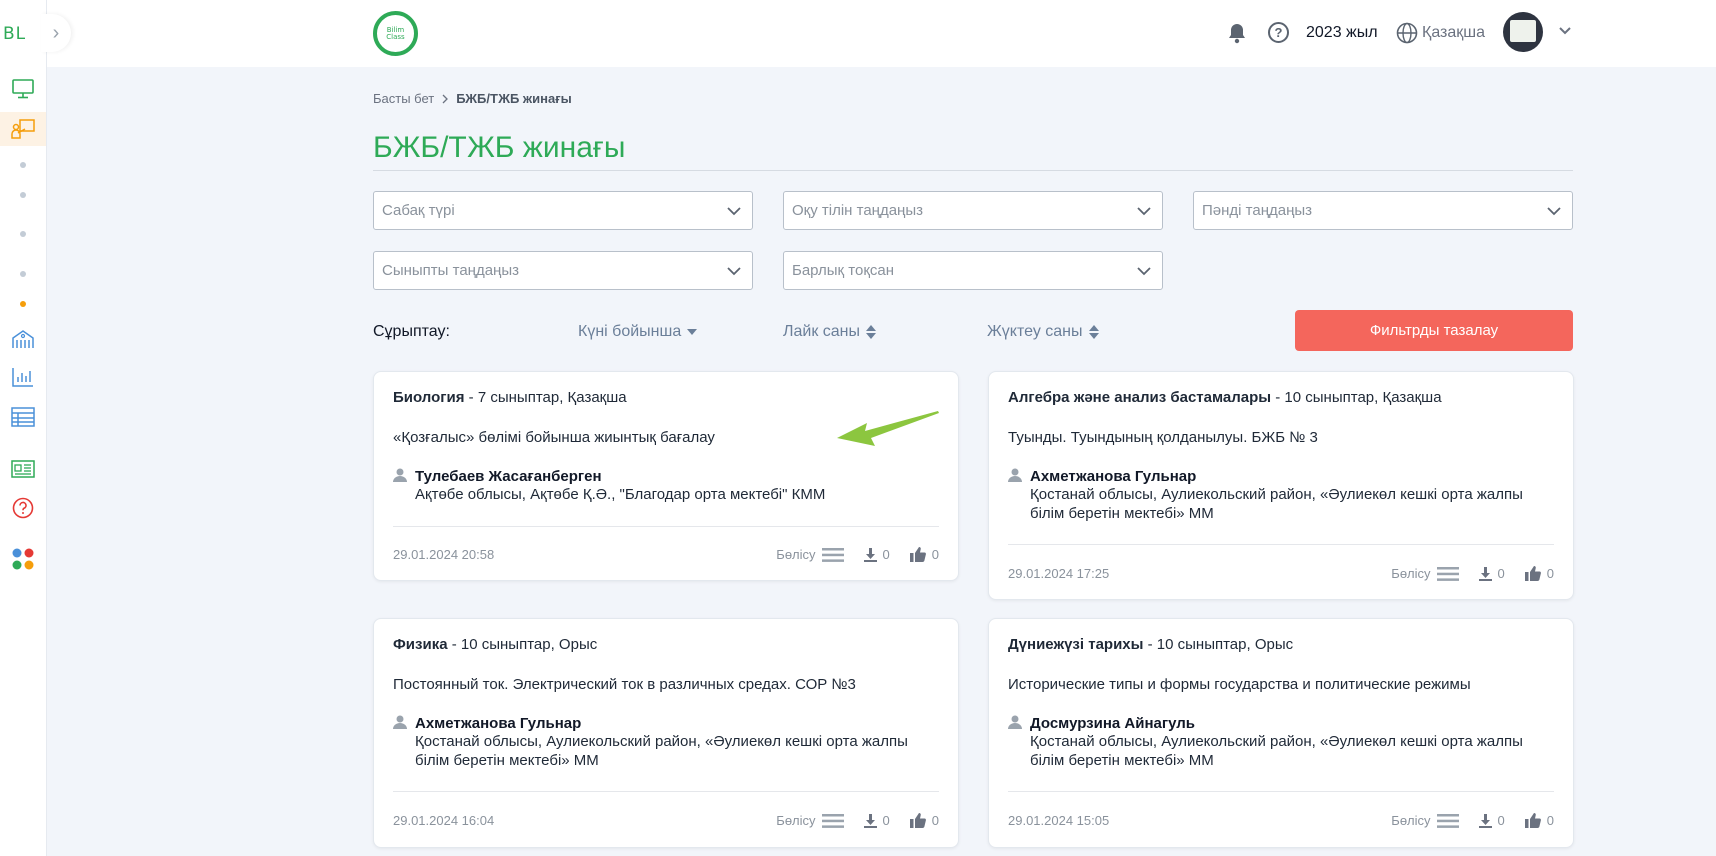  I want to click on sort-by-likes: Лайк саны, so click(830, 332).